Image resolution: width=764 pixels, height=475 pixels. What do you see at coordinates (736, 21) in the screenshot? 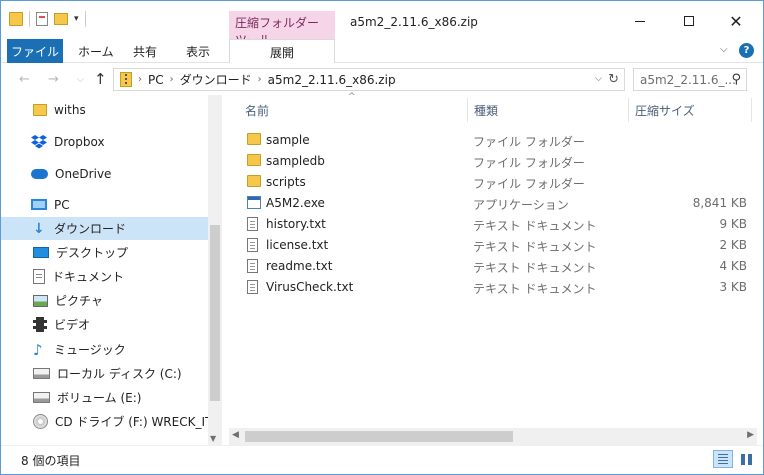
I see `close-button: ✕` at bounding box center [736, 21].